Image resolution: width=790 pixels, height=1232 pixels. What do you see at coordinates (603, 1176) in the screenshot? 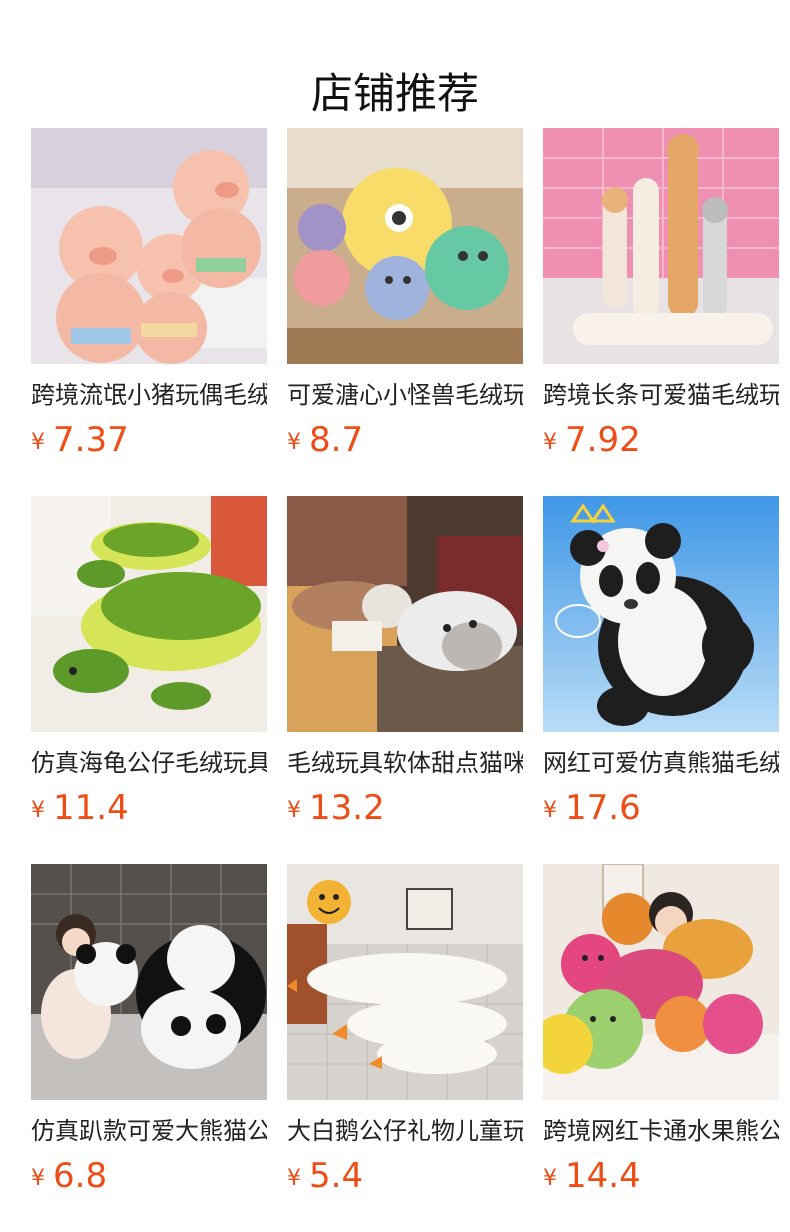
I see `price-value: 14.4` at bounding box center [603, 1176].